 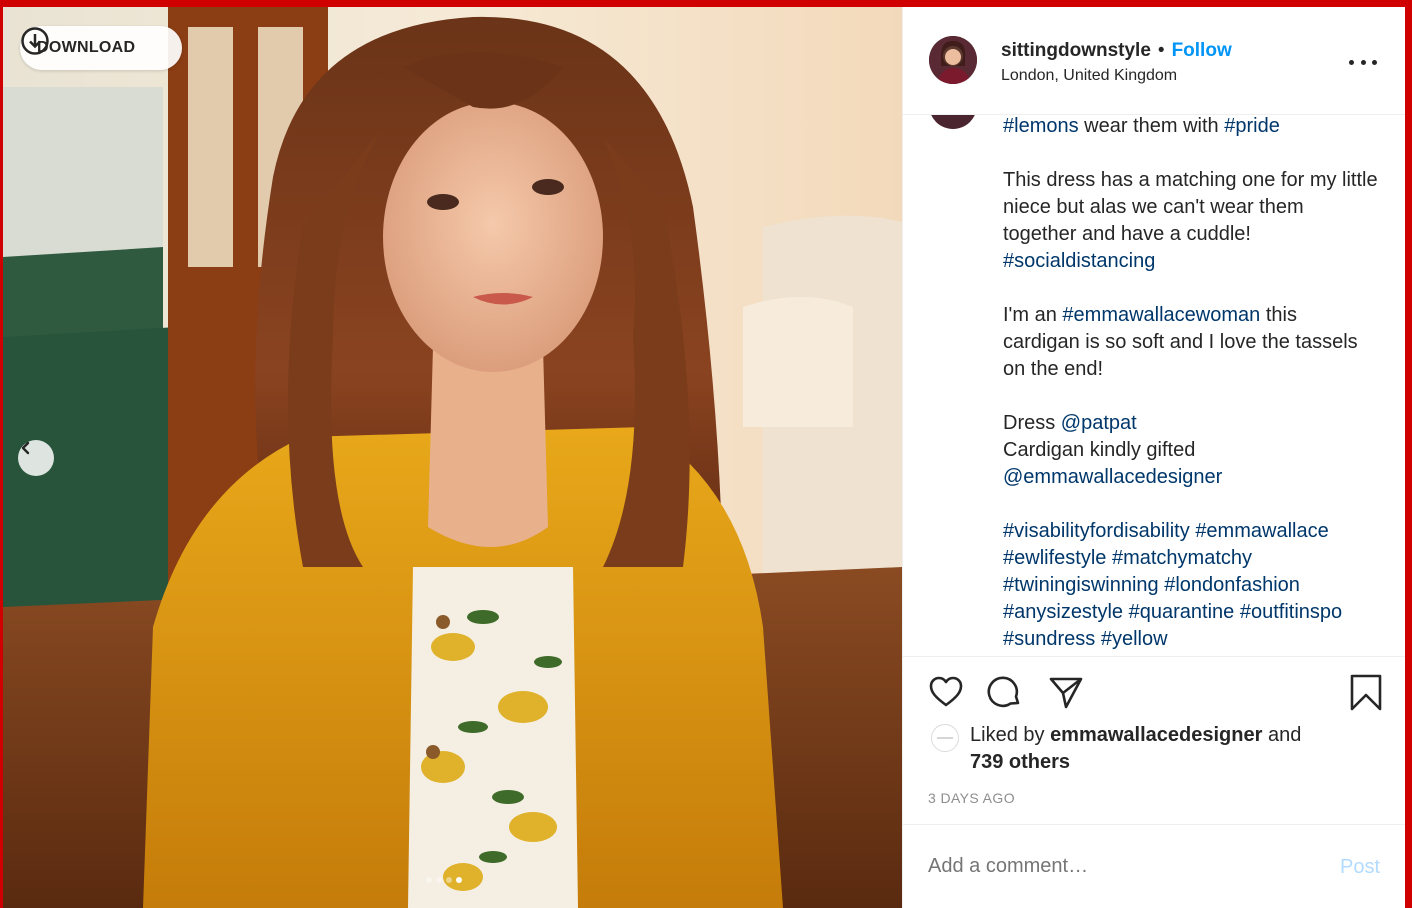 I want to click on download-label: DOWNLOAD, so click(x=86, y=47).